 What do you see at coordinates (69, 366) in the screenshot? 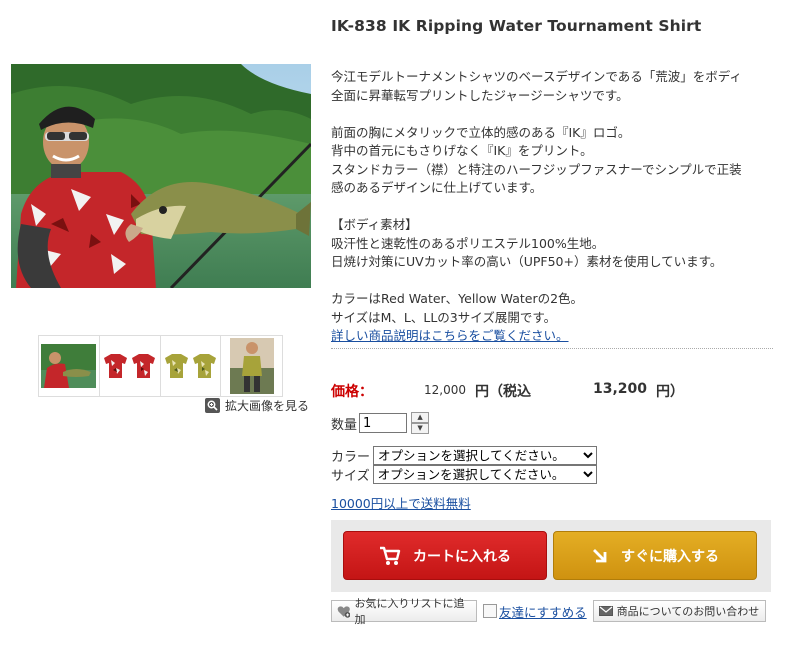
I see `thumbnail-angler-photo` at bounding box center [69, 366].